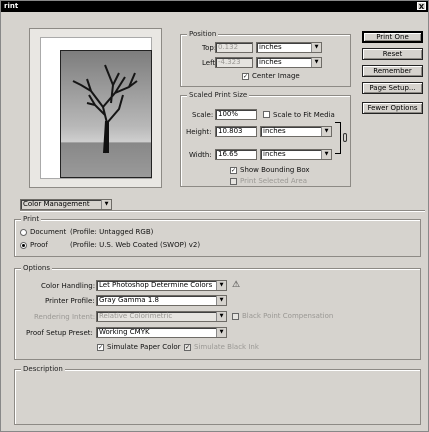  Describe the element at coordinates (100, 347) in the screenshot. I see `simulate-paper-checkbox: ✓` at that location.